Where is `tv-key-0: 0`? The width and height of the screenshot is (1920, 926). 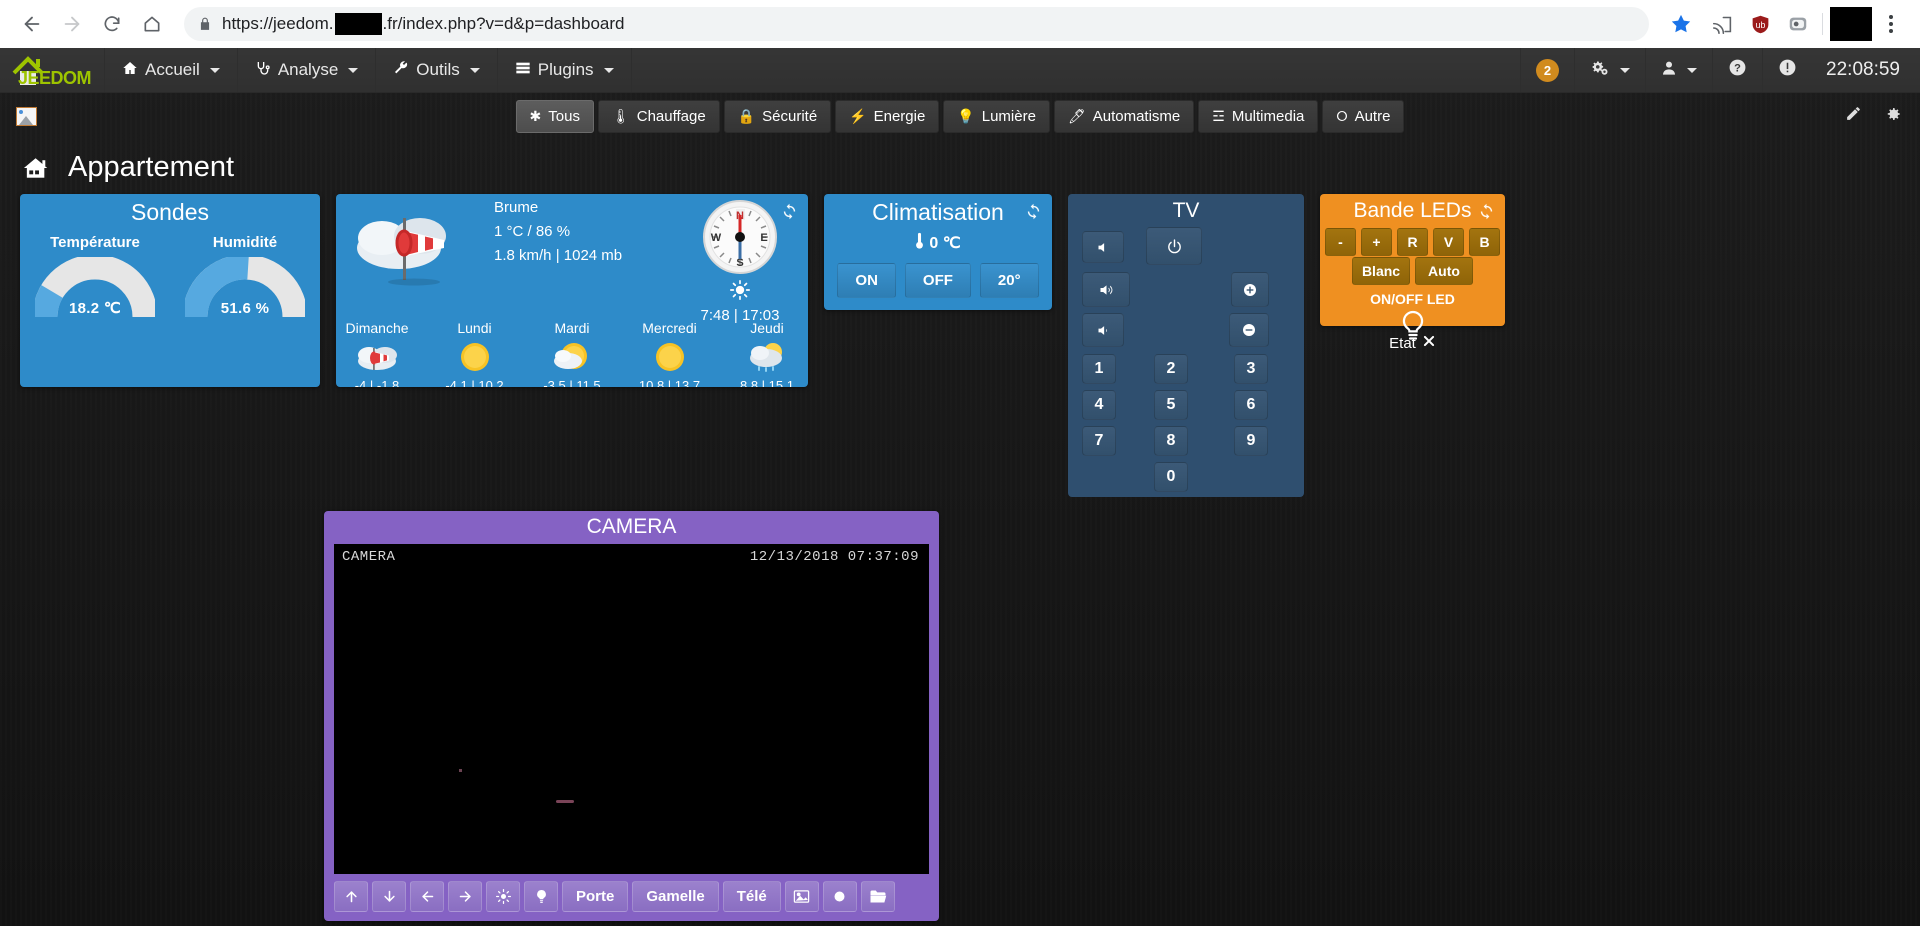 tv-key-0: 0 is located at coordinates (1171, 477).